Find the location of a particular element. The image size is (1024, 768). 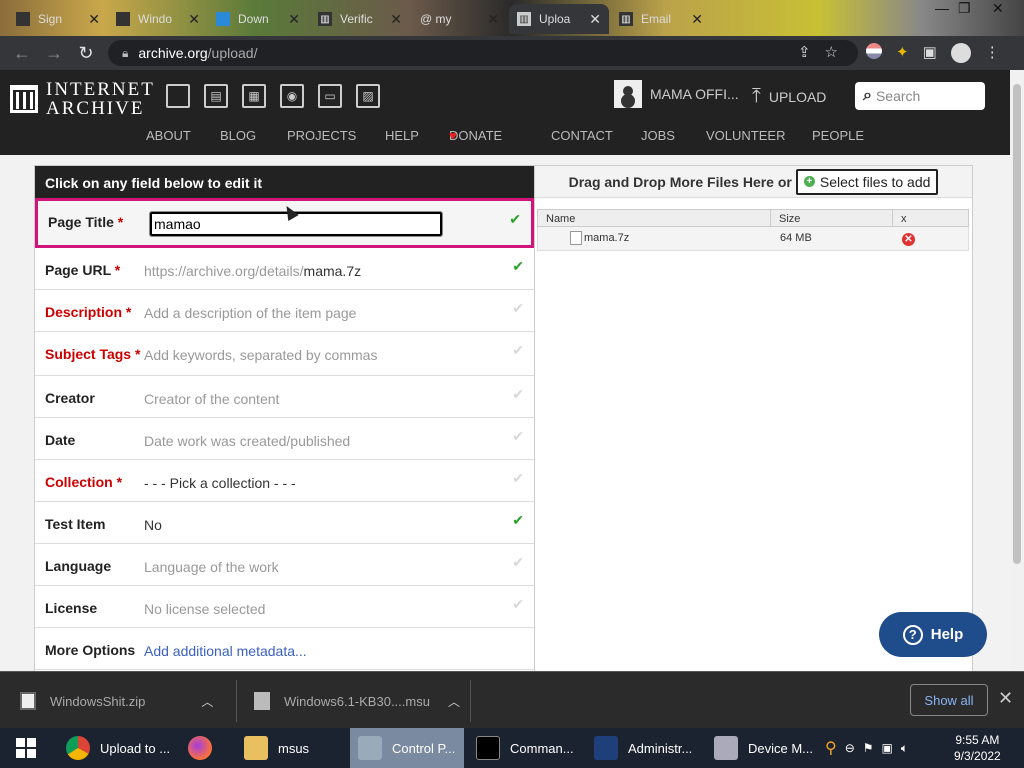

tab-verification: ▥ Verific ✕ is located at coordinates (360, 19).